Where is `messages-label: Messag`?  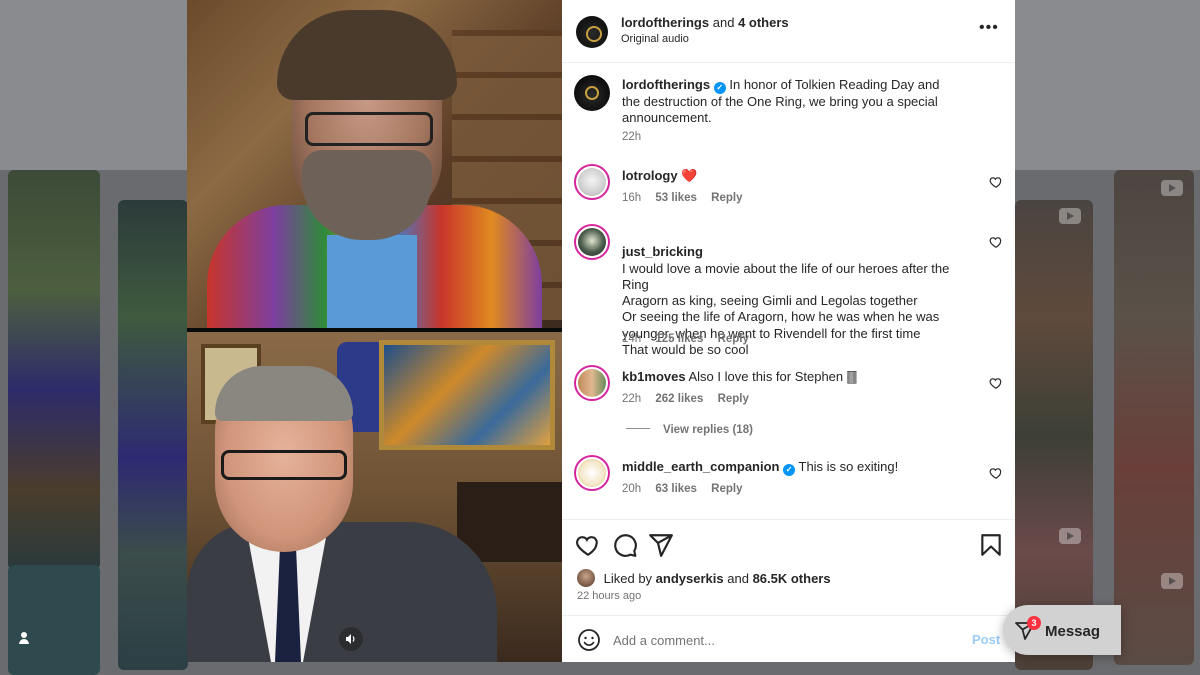 messages-label: Messag is located at coordinates (1073, 631).